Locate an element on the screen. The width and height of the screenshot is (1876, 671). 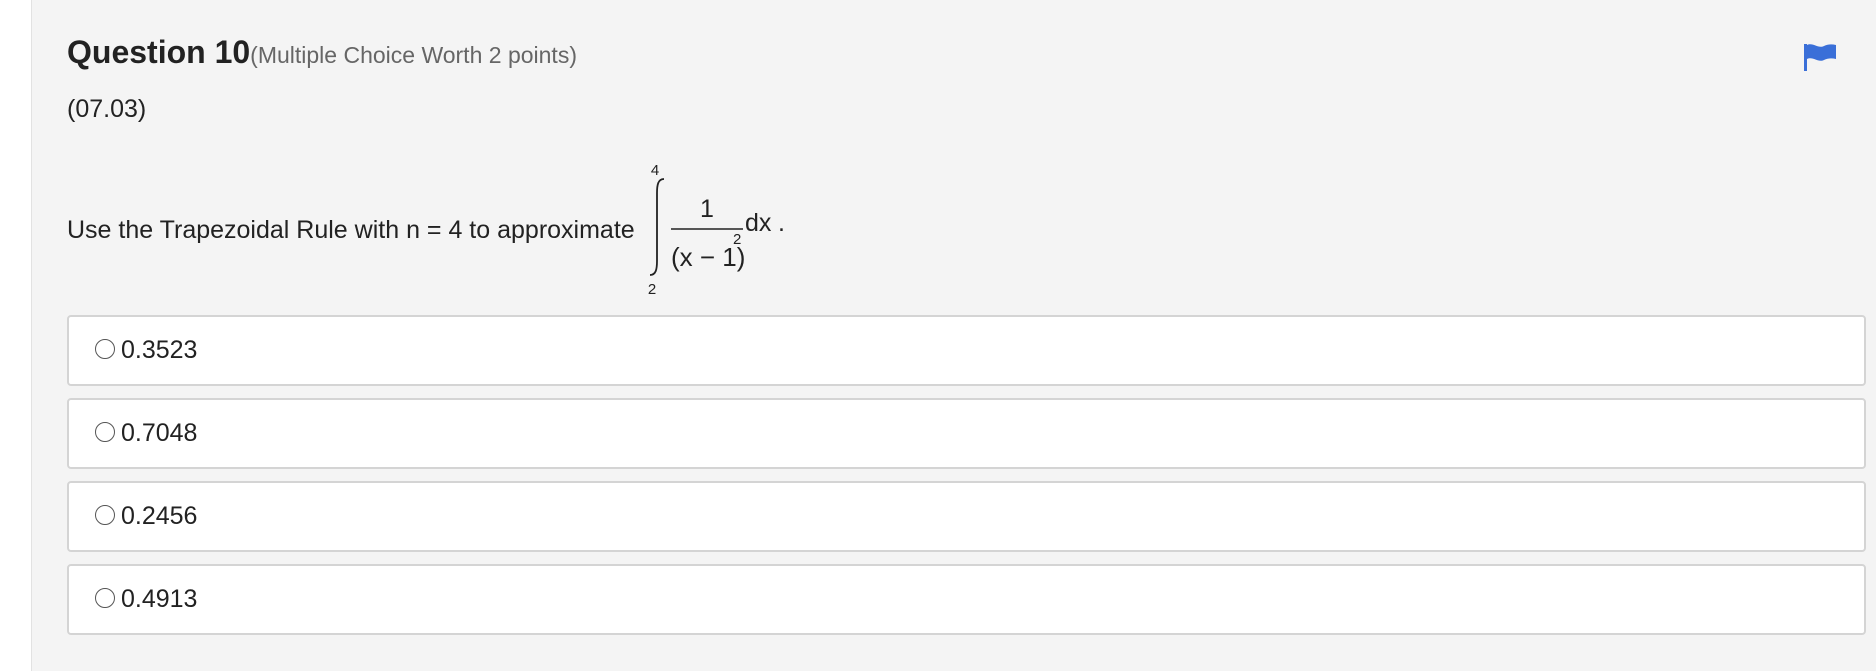
integral-expression: 4 2 1 (x − 1) 2 dx . is located at coordinates (716, 230).